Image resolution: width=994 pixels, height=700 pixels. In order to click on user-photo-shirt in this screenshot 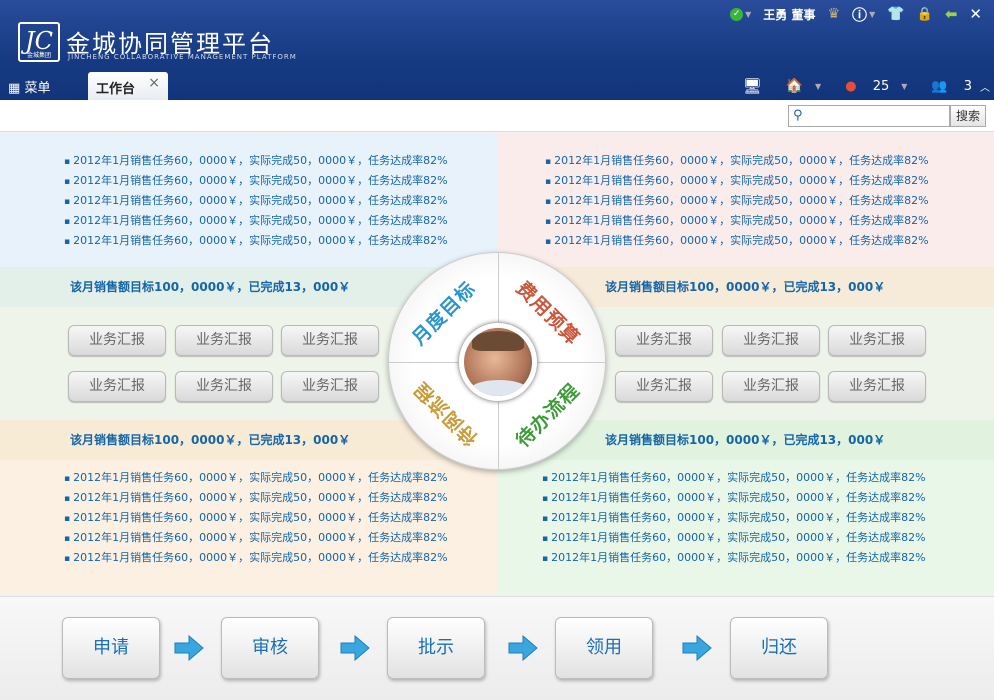, I will do `click(499, 388)`.